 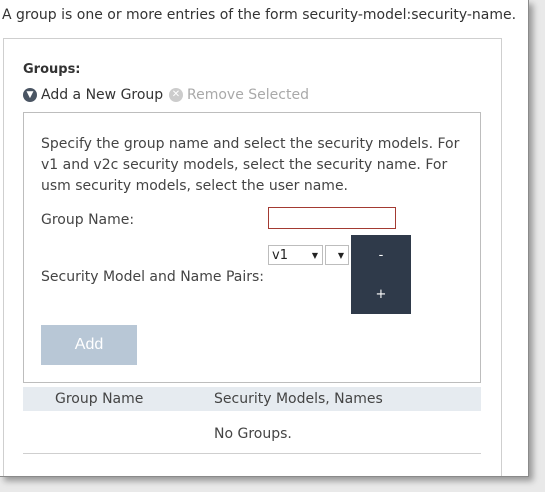 I want to click on add-new-group-action: ▼ Add a New Group, so click(x=93, y=95).